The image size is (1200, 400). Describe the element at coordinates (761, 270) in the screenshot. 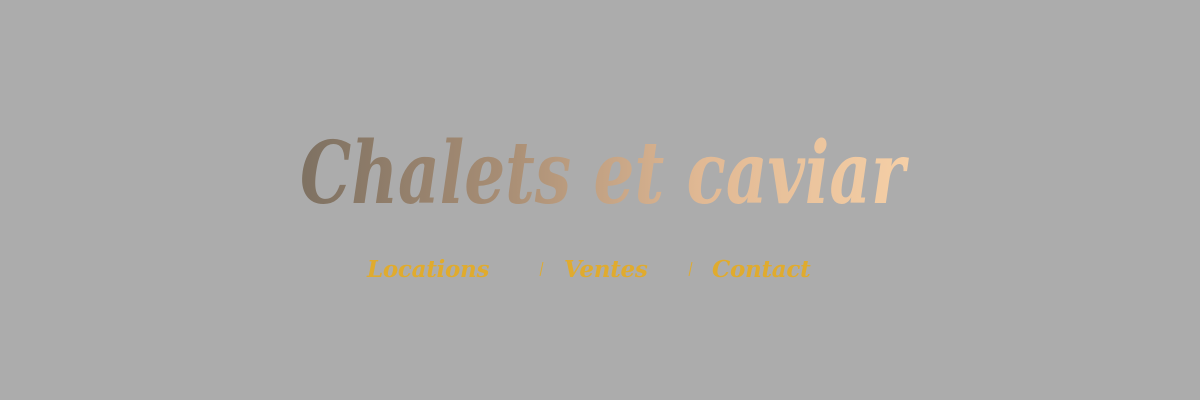

I see `nav-link-contact: Contact` at that location.